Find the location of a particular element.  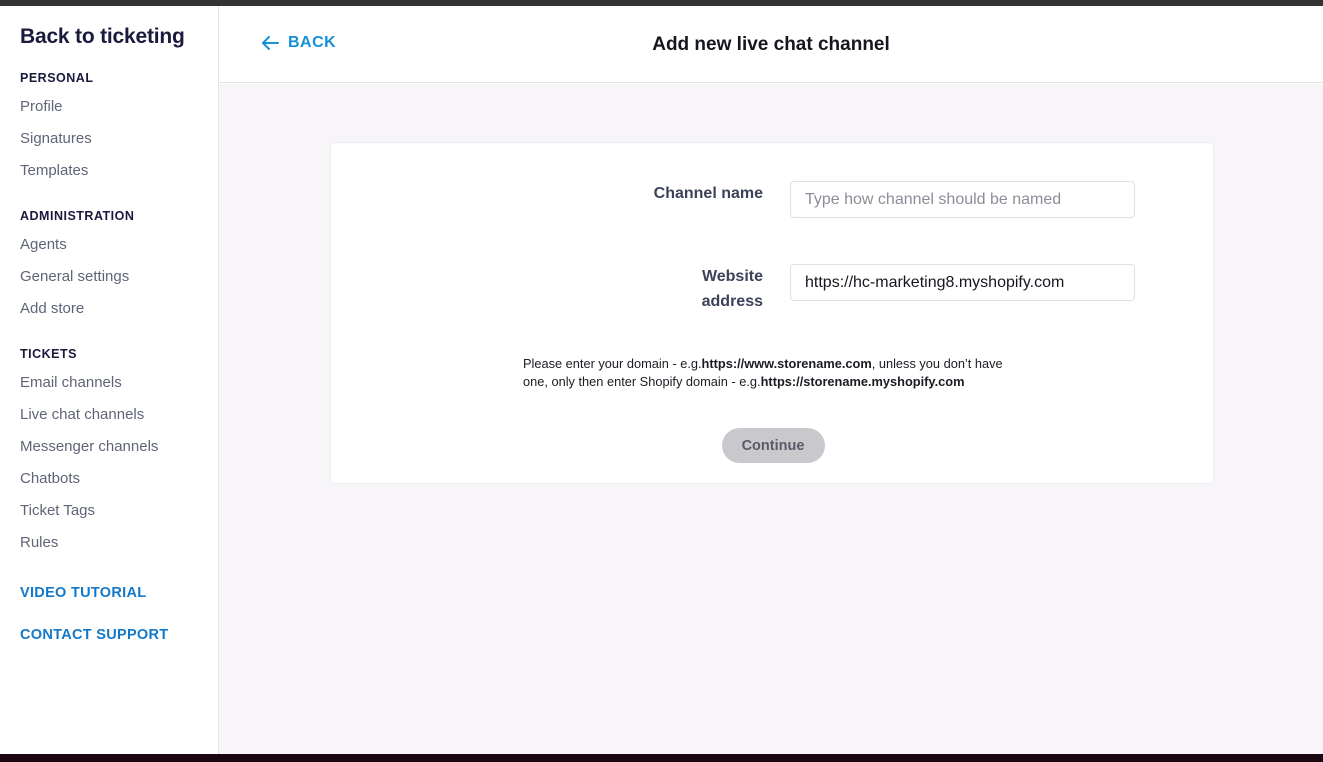

channel-name-label: Channel name is located at coordinates (708, 193).